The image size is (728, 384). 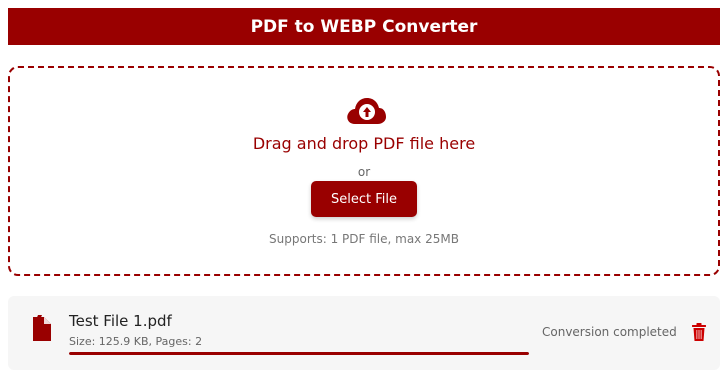 I want to click on drop-instructions: Drag and drop PDF file here, so click(x=364, y=143).